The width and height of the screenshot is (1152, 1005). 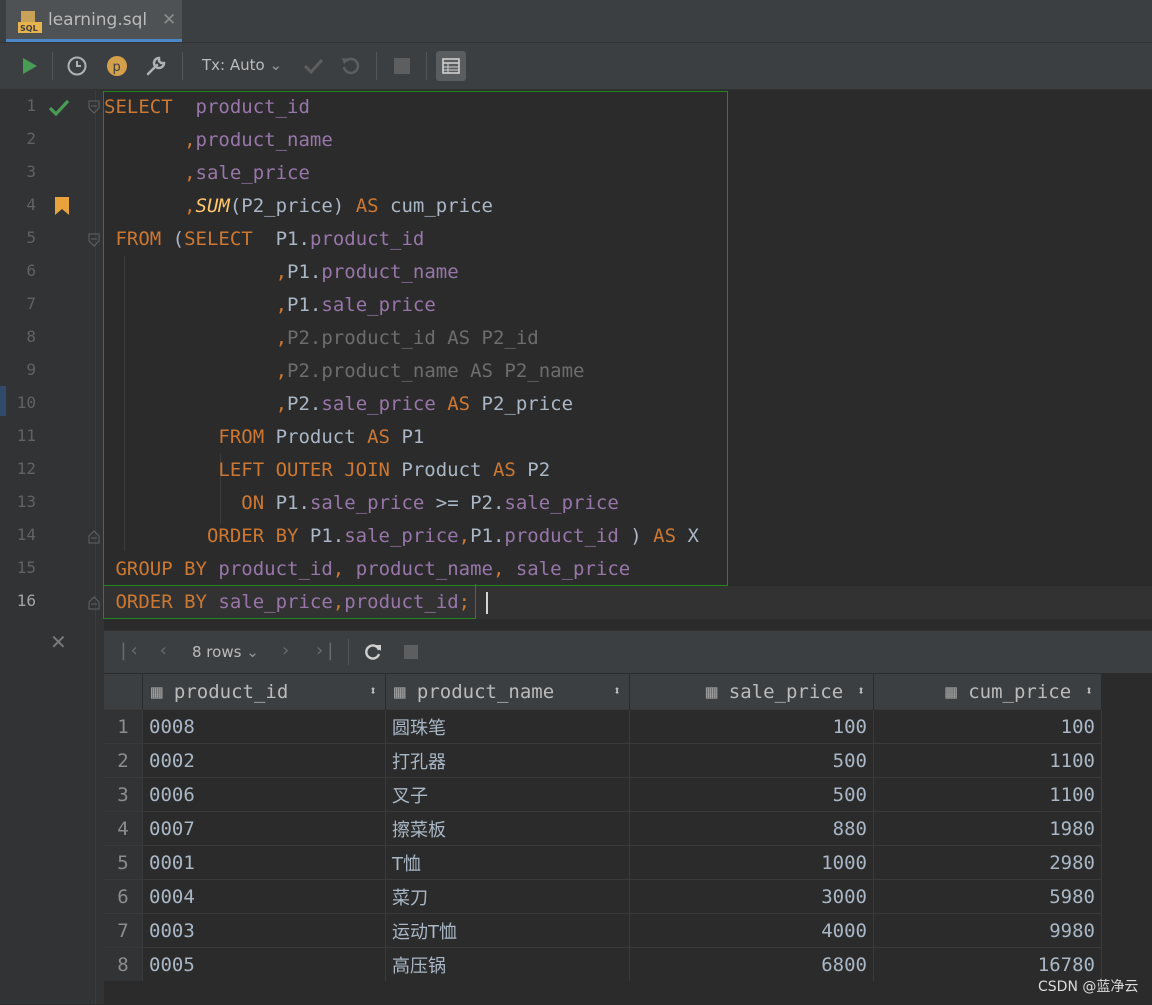 I want to click on cell-product-id: 0002, so click(x=264, y=760).